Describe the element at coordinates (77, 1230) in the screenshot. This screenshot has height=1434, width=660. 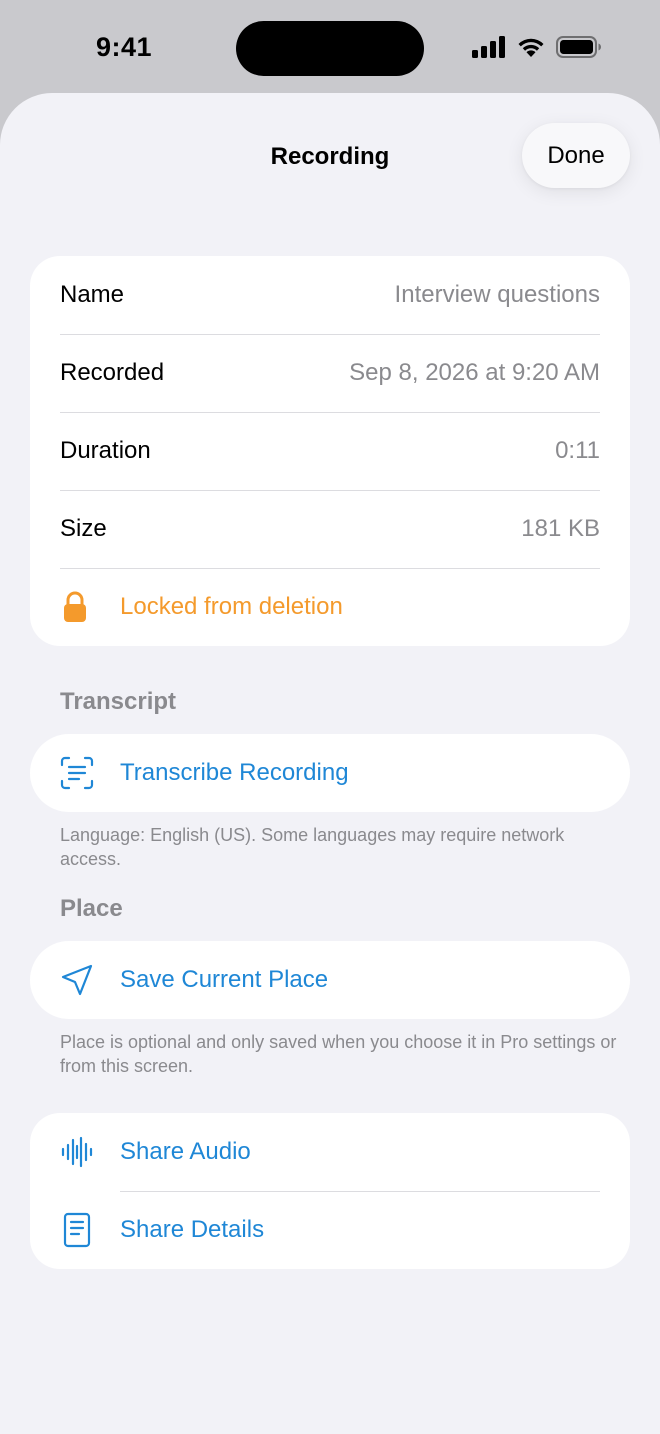
I see `document-icon` at that location.